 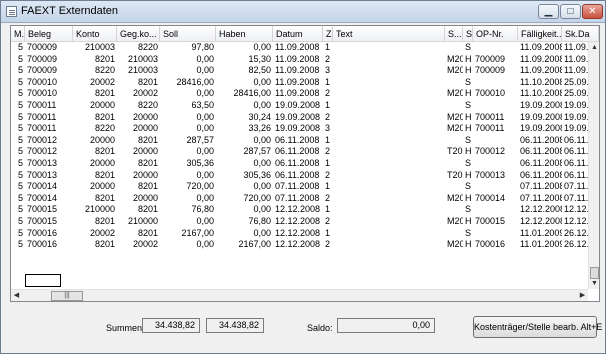 What do you see at coordinates (244, 175) in the screenshot?
I see `cell-haben: 305,36` at bounding box center [244, 175].